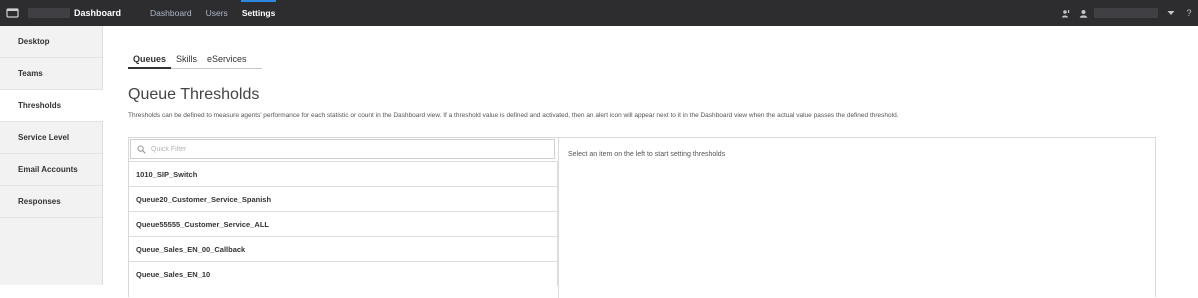 The width and height of the screenshot is (1198, 298). What do you see at coordinates (259, 13) in the screenshot?
I see `nav-settings: Settings` at bounding box center [259, 13].